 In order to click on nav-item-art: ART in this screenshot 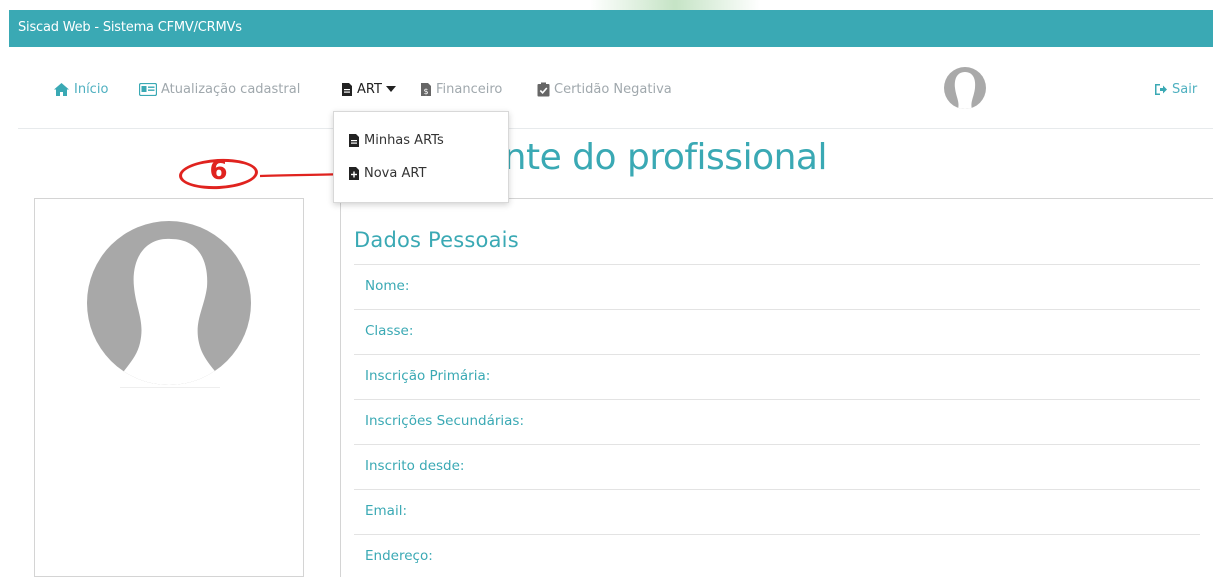, I will do `click(368, 89)`.